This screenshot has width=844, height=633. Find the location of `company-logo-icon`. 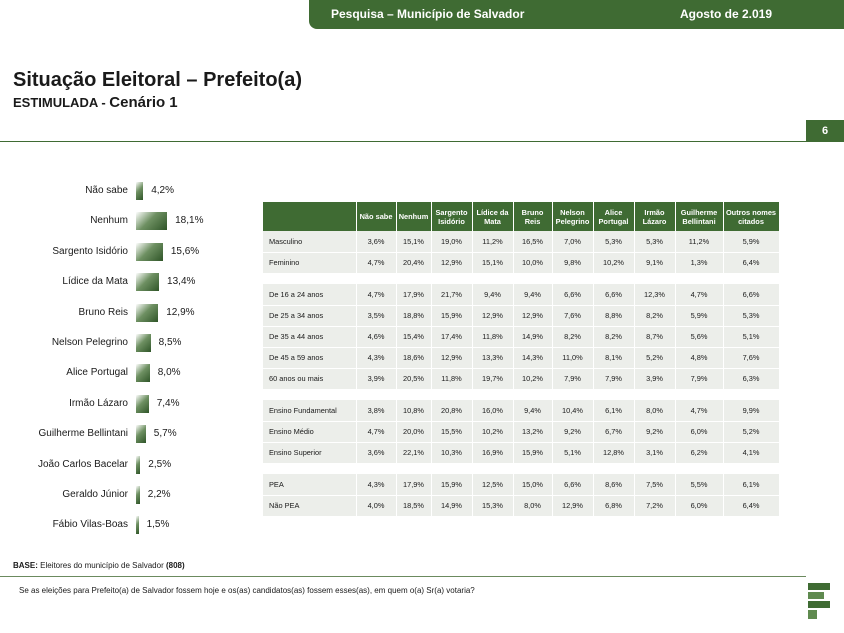

company-logo-icon is located at coordinates (819, 601).